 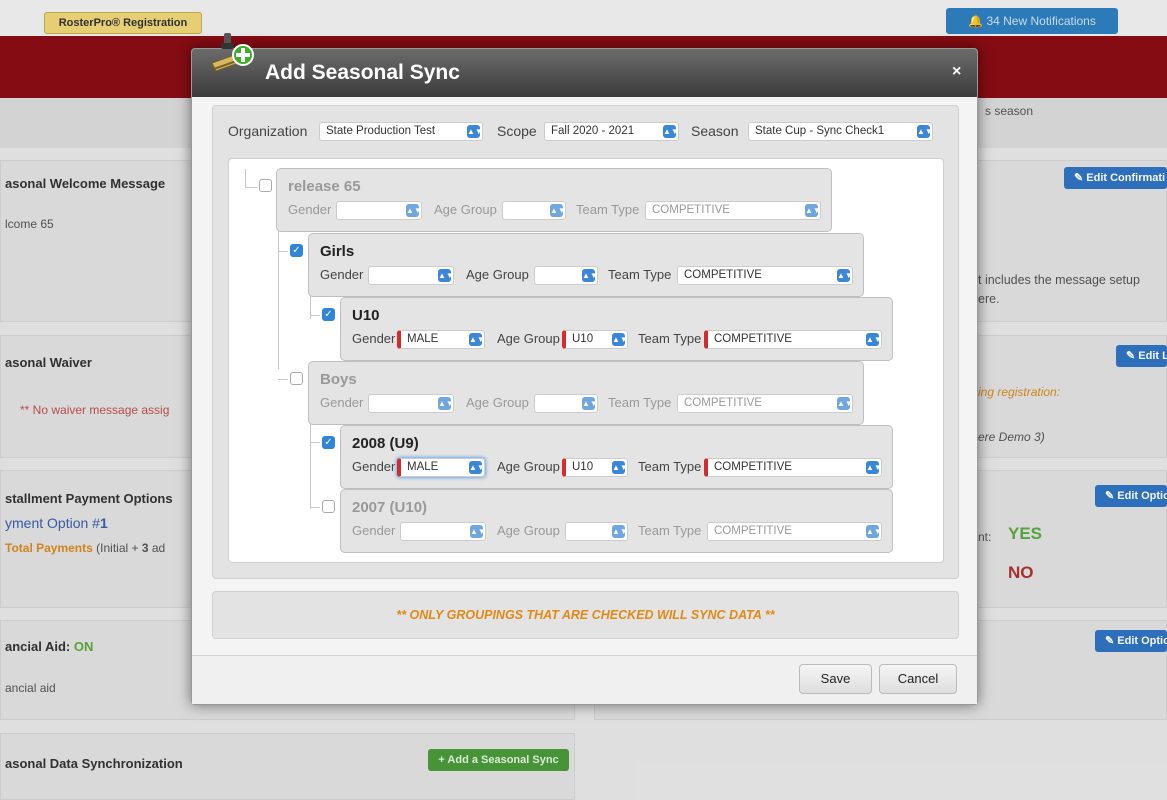 I want to click on modal-title: Add Seasonal Sync, so click(x=362, y=72).